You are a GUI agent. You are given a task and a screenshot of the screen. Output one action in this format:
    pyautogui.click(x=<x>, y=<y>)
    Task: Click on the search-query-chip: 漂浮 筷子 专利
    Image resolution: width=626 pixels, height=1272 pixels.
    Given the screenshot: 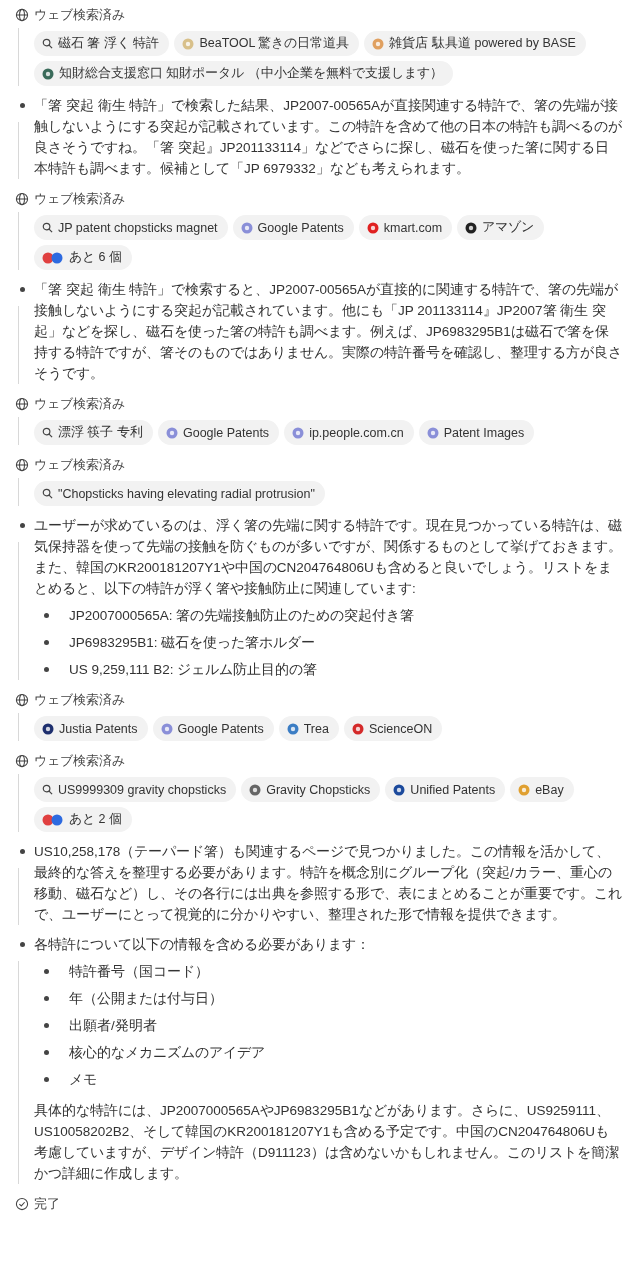 What is the action you would take?
    pyautogui.click(x=93, y=432)
    